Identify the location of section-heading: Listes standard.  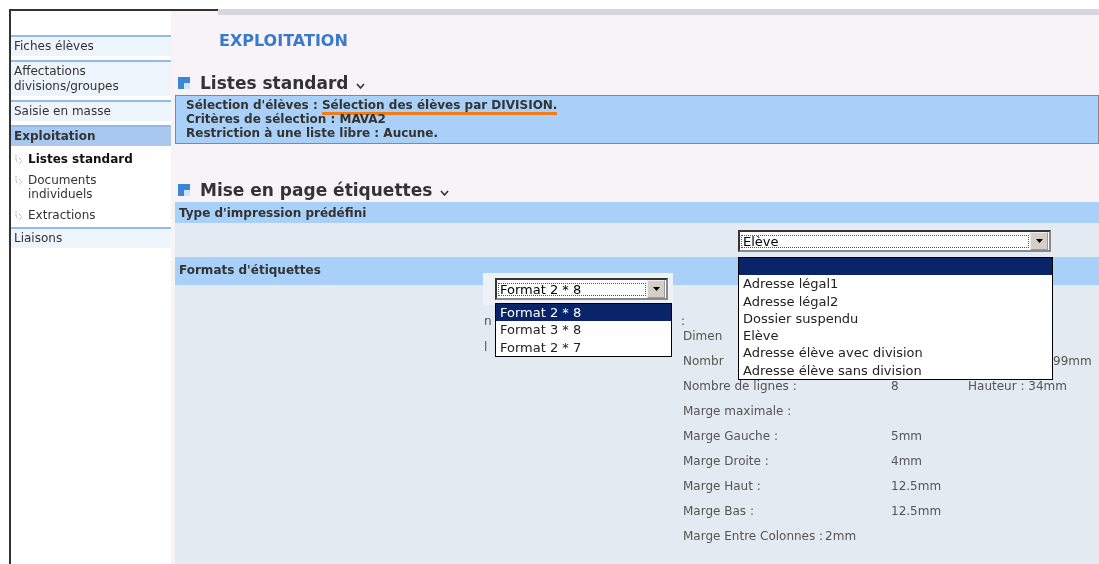
(274, 83).